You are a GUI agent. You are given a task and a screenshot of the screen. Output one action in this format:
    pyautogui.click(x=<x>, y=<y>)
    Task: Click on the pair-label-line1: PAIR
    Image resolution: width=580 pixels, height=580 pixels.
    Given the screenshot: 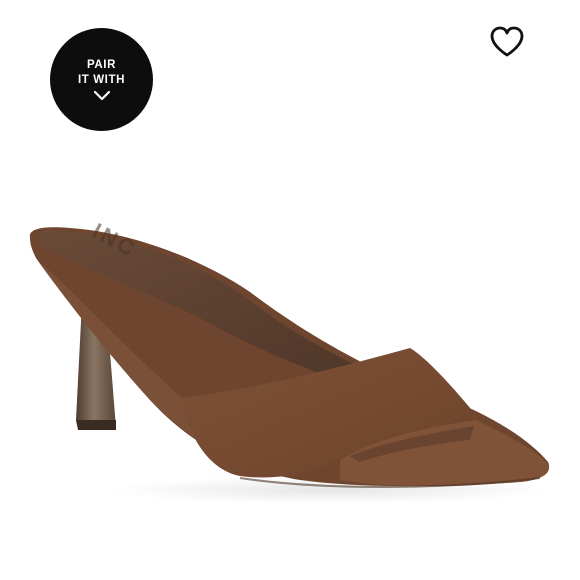 What is the action you would take?
    pyautogui.click(x=101, y=64)
    